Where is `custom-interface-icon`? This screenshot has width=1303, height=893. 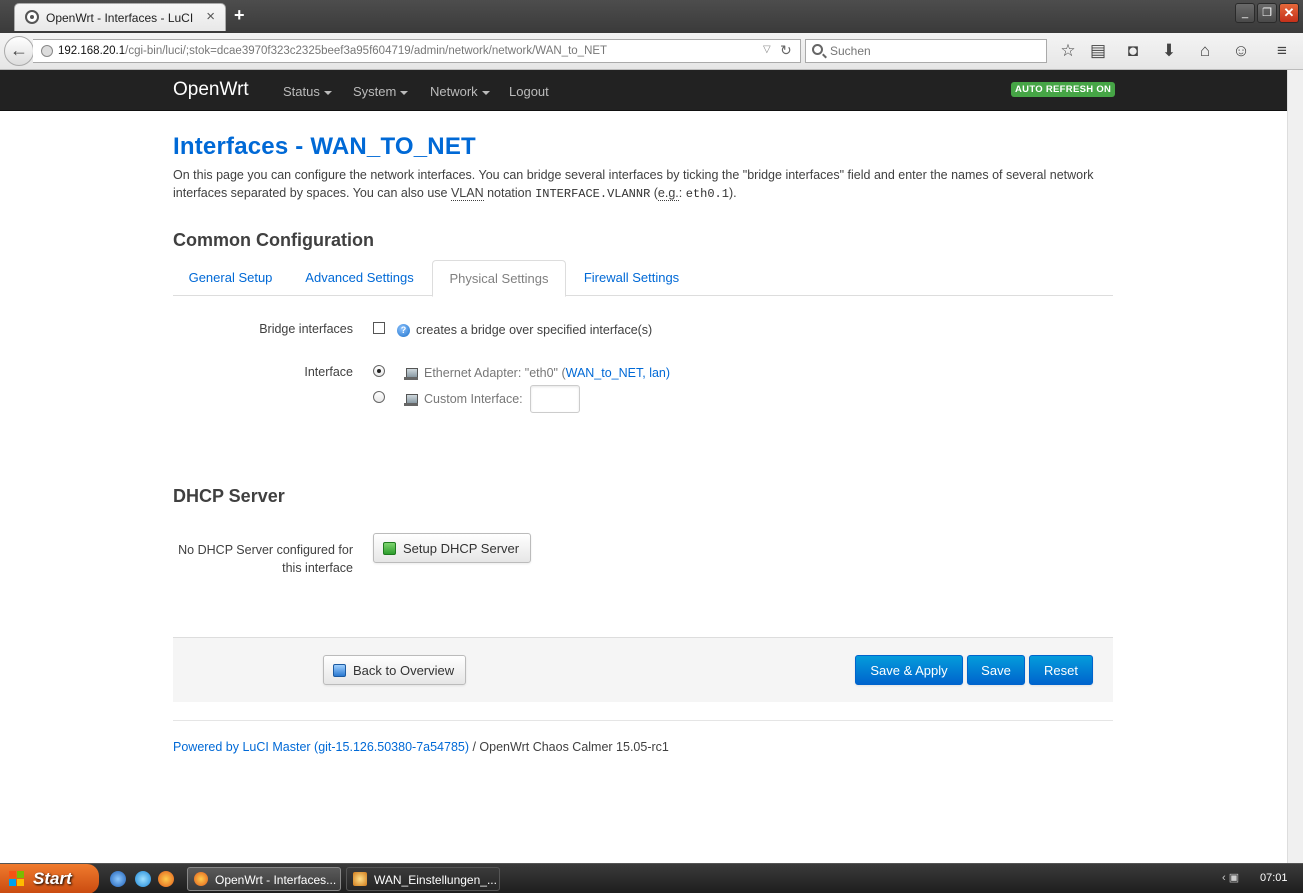 custom-interface-icon is located at coordinates (411, 400).